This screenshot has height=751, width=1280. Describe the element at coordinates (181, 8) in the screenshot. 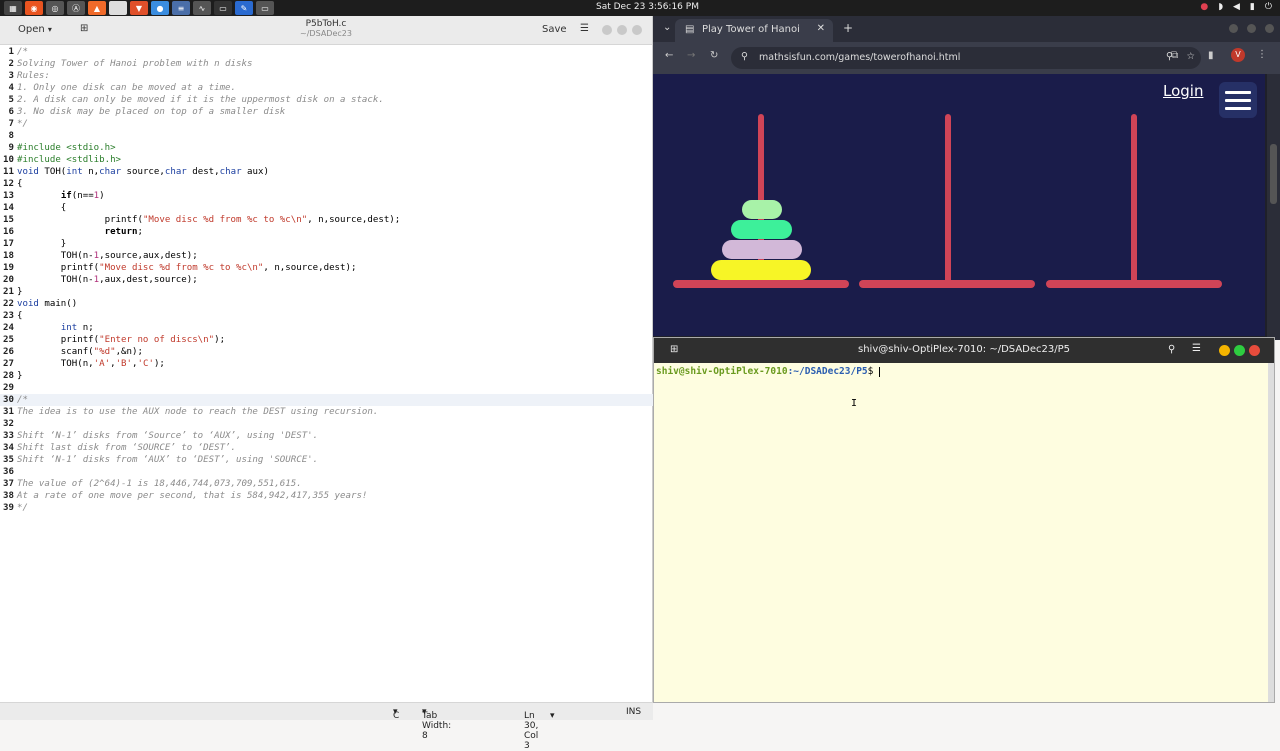

I see `stack-icon: ≡` at that location.